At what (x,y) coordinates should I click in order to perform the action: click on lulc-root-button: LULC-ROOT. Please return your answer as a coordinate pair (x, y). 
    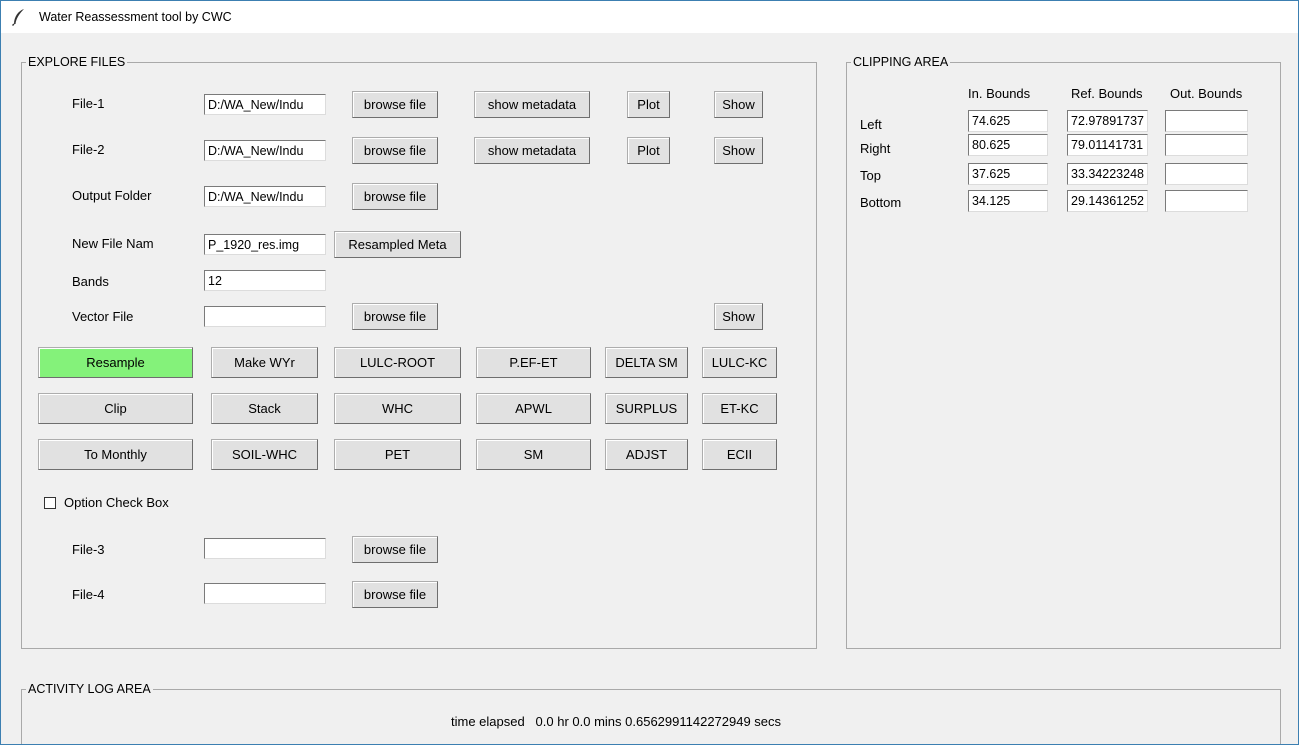
    Looking at the image, I should click on (397, 362).